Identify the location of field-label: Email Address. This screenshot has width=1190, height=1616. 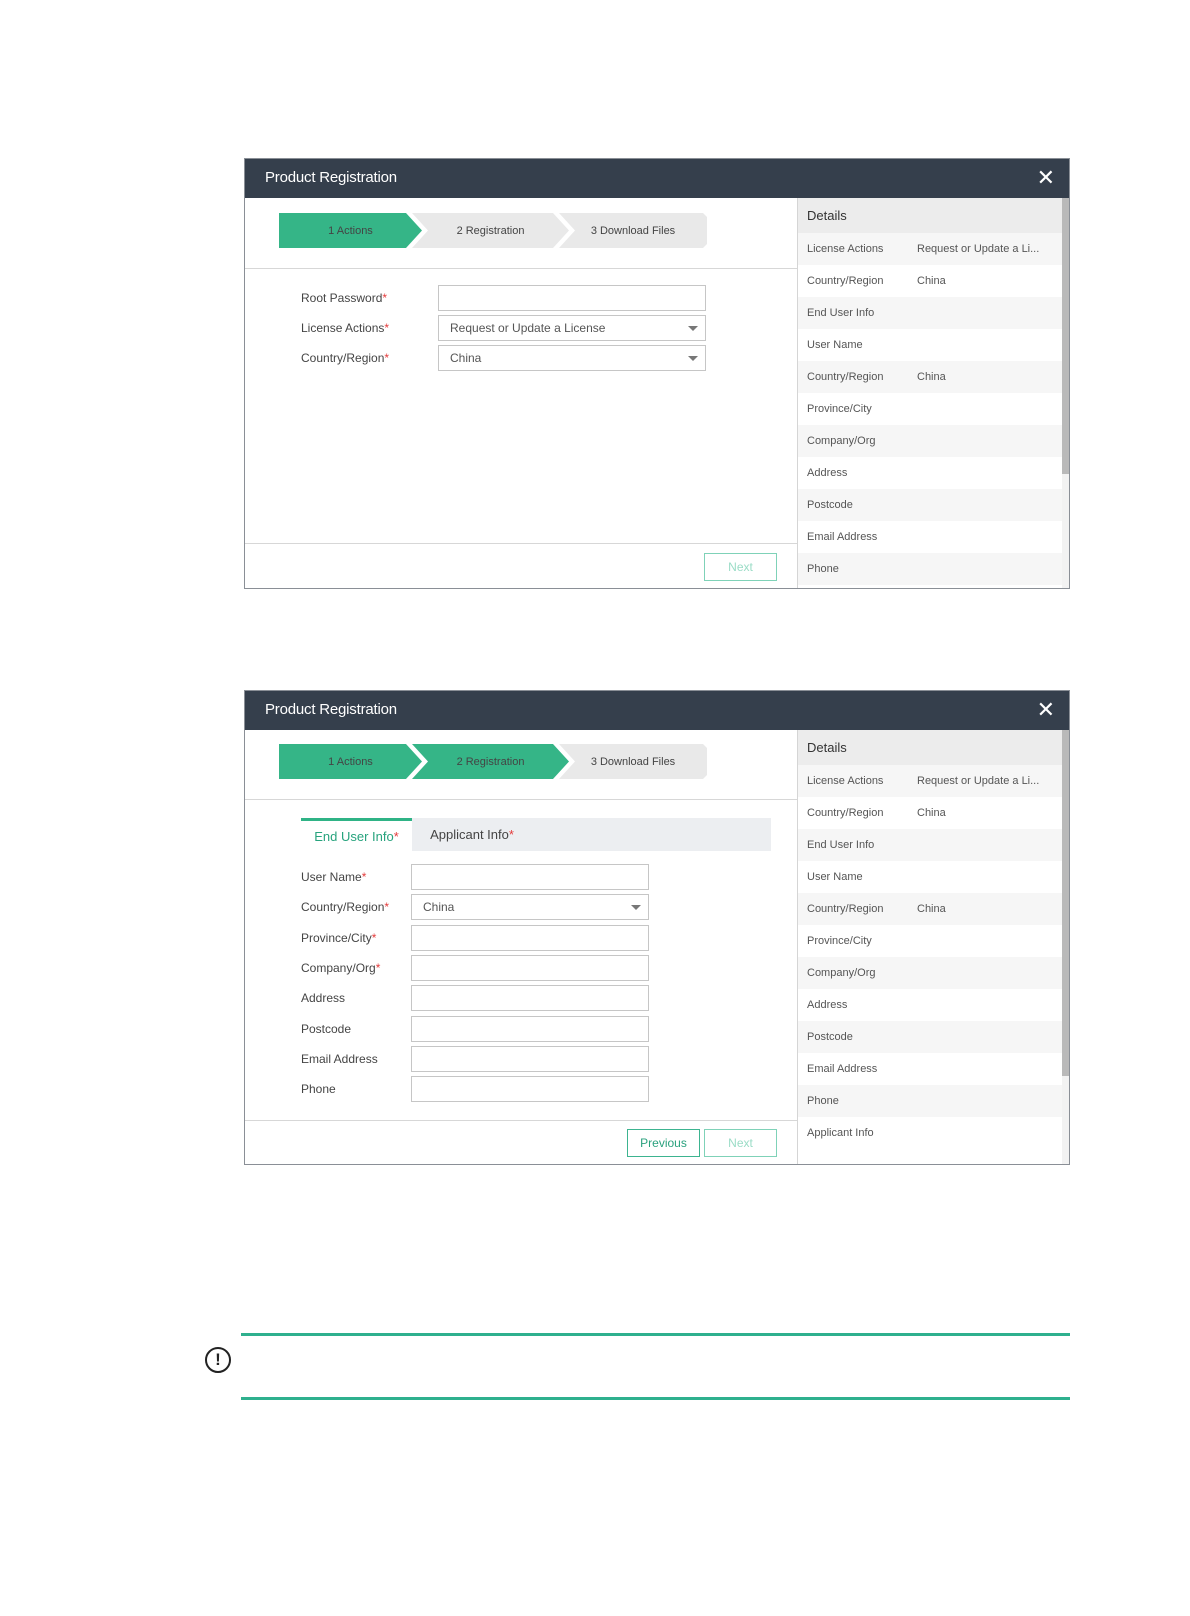
(339, 1059).